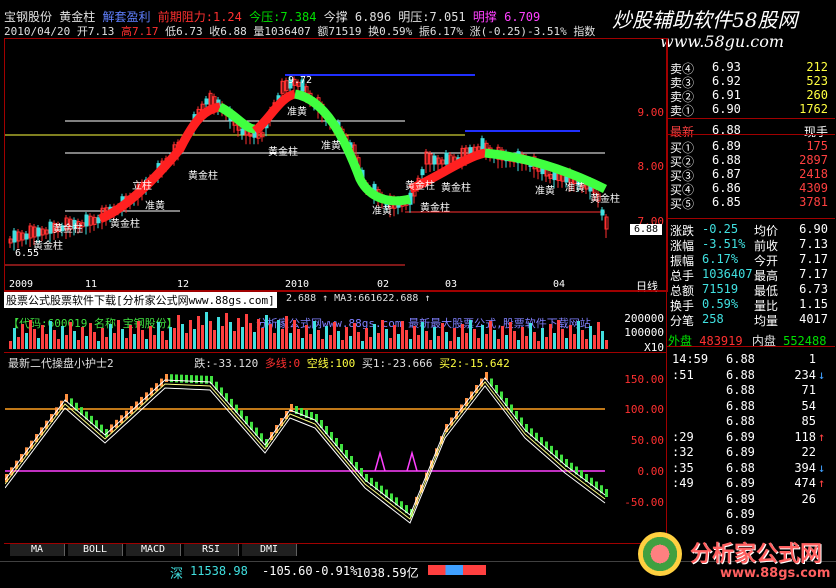 This screenshot has width=836, height=588. Describe the element at coordinates (91, 284) in the screenshot. I see `svg-text: 11` at that location.